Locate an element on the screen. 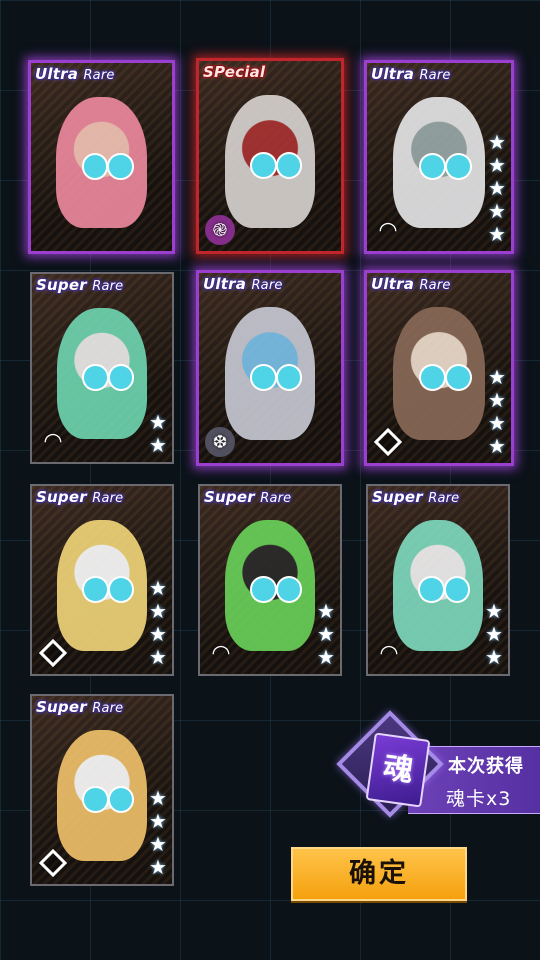  card-9: Super Rare ★ ★ ★ ◠ is located at coordinates (438, 580).